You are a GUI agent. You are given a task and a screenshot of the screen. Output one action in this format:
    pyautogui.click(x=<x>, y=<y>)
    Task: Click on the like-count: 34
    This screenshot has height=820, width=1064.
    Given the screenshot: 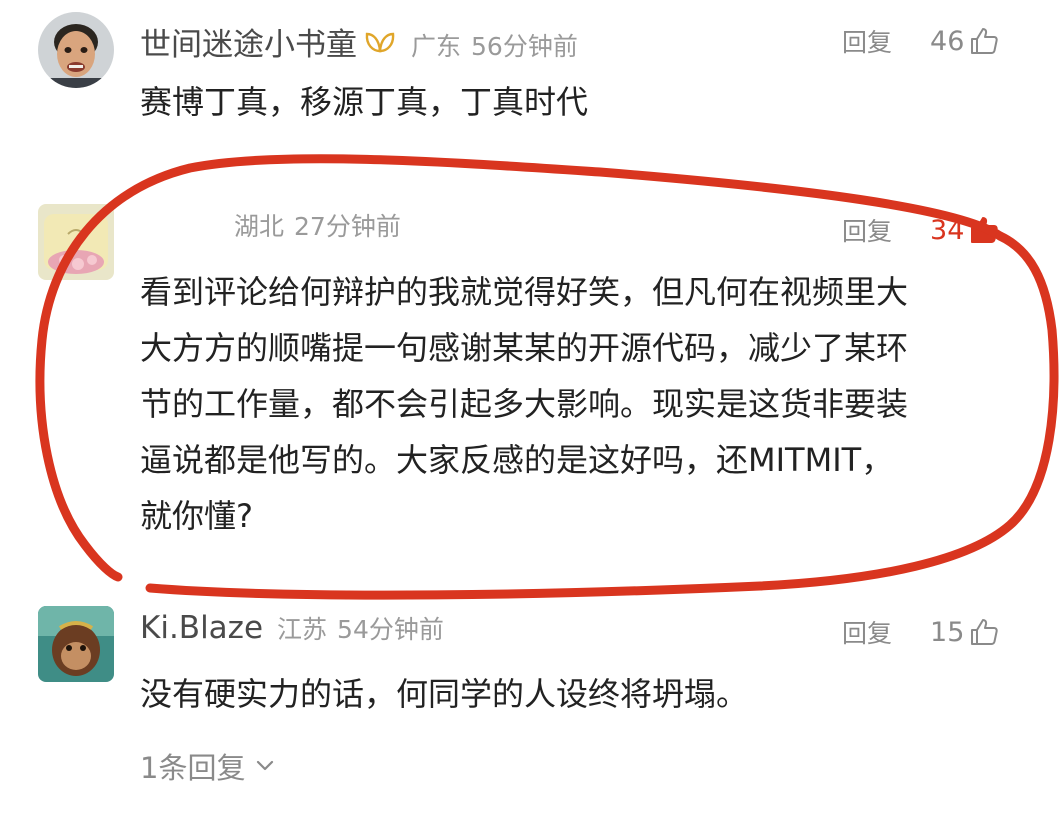 What is the action you would take?
    pyautogui.click(x=947, y=230)
    